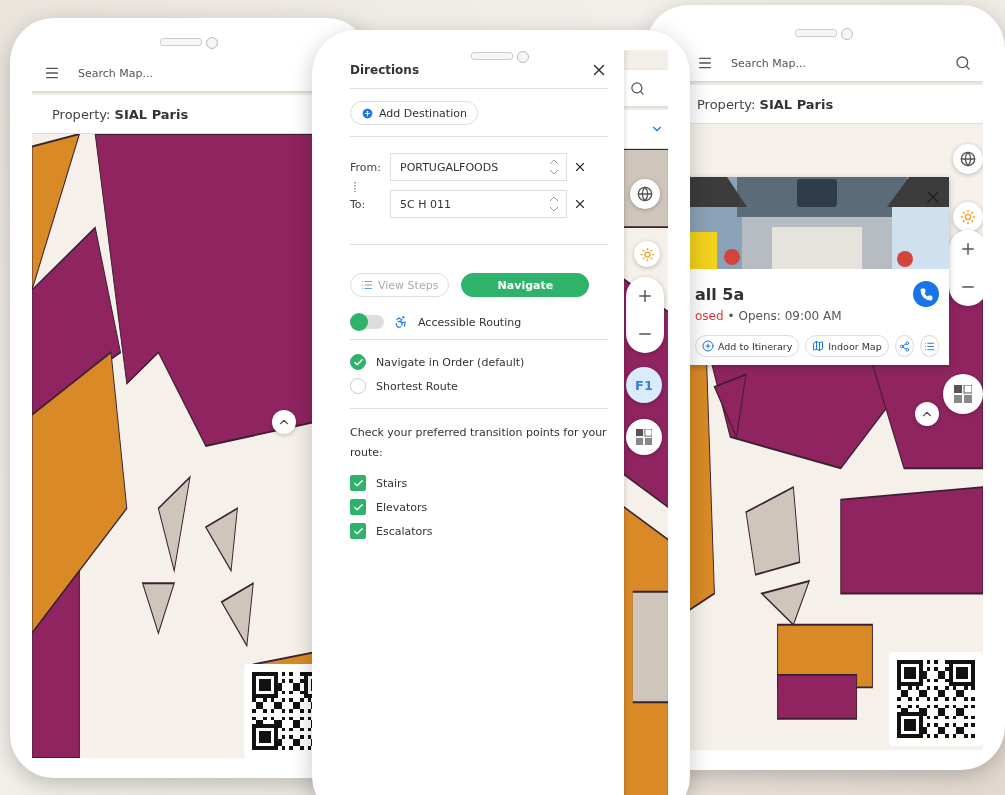 Image resolution: width=1005 pixels, height=795 pixels. Describe the element at coordinates (478, 167) in the screenshot. I see `from-select: PORTUGALFOODS` at that location.